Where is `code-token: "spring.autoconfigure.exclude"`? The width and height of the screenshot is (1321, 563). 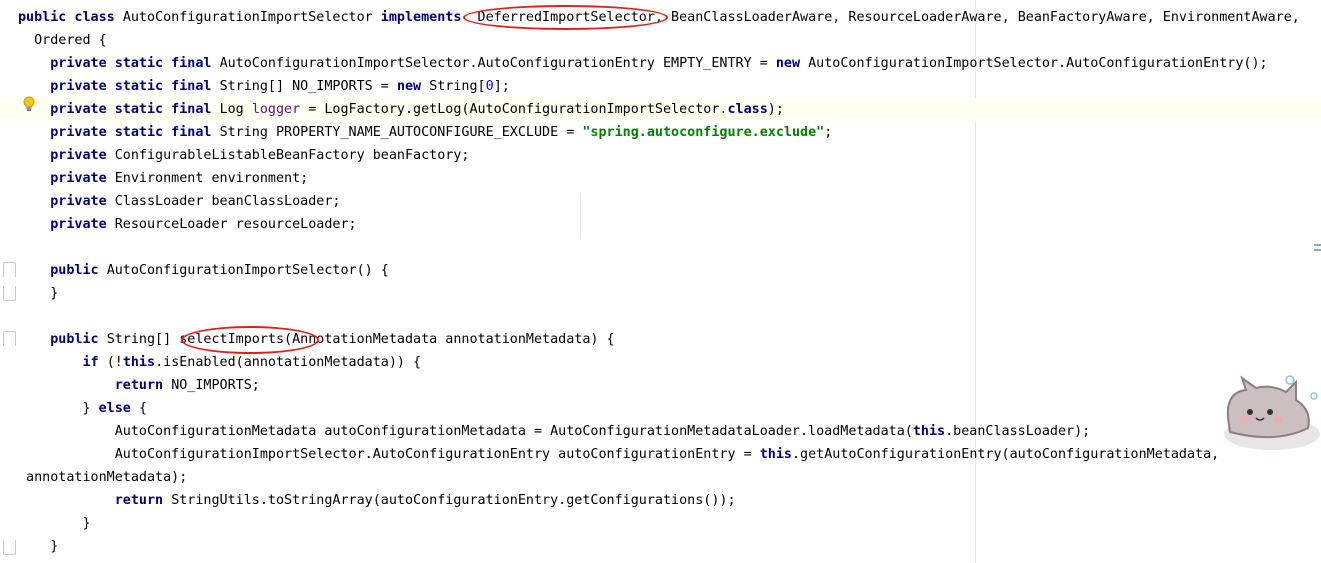
code-token: "spring.autoconfigure.exclude" is located at coordinates (703, 132).